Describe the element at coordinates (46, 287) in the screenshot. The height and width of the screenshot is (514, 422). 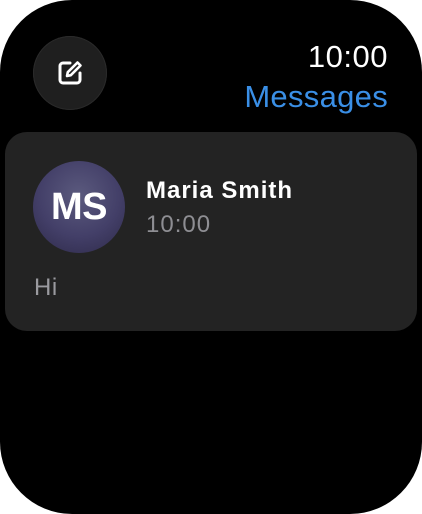
I see `message-preview: Hi` at that location.